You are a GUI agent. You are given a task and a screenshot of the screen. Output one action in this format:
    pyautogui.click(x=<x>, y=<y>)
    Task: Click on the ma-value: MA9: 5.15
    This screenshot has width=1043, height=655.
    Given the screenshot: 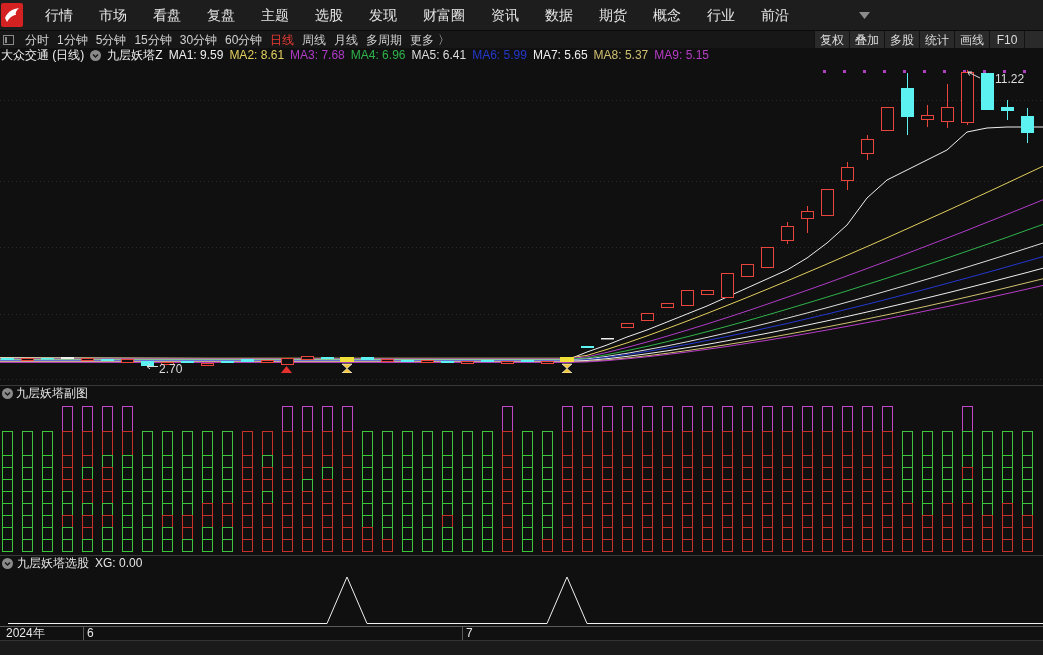 What is the action you would take?
    pyautogui.click(x=681, y=55)
    